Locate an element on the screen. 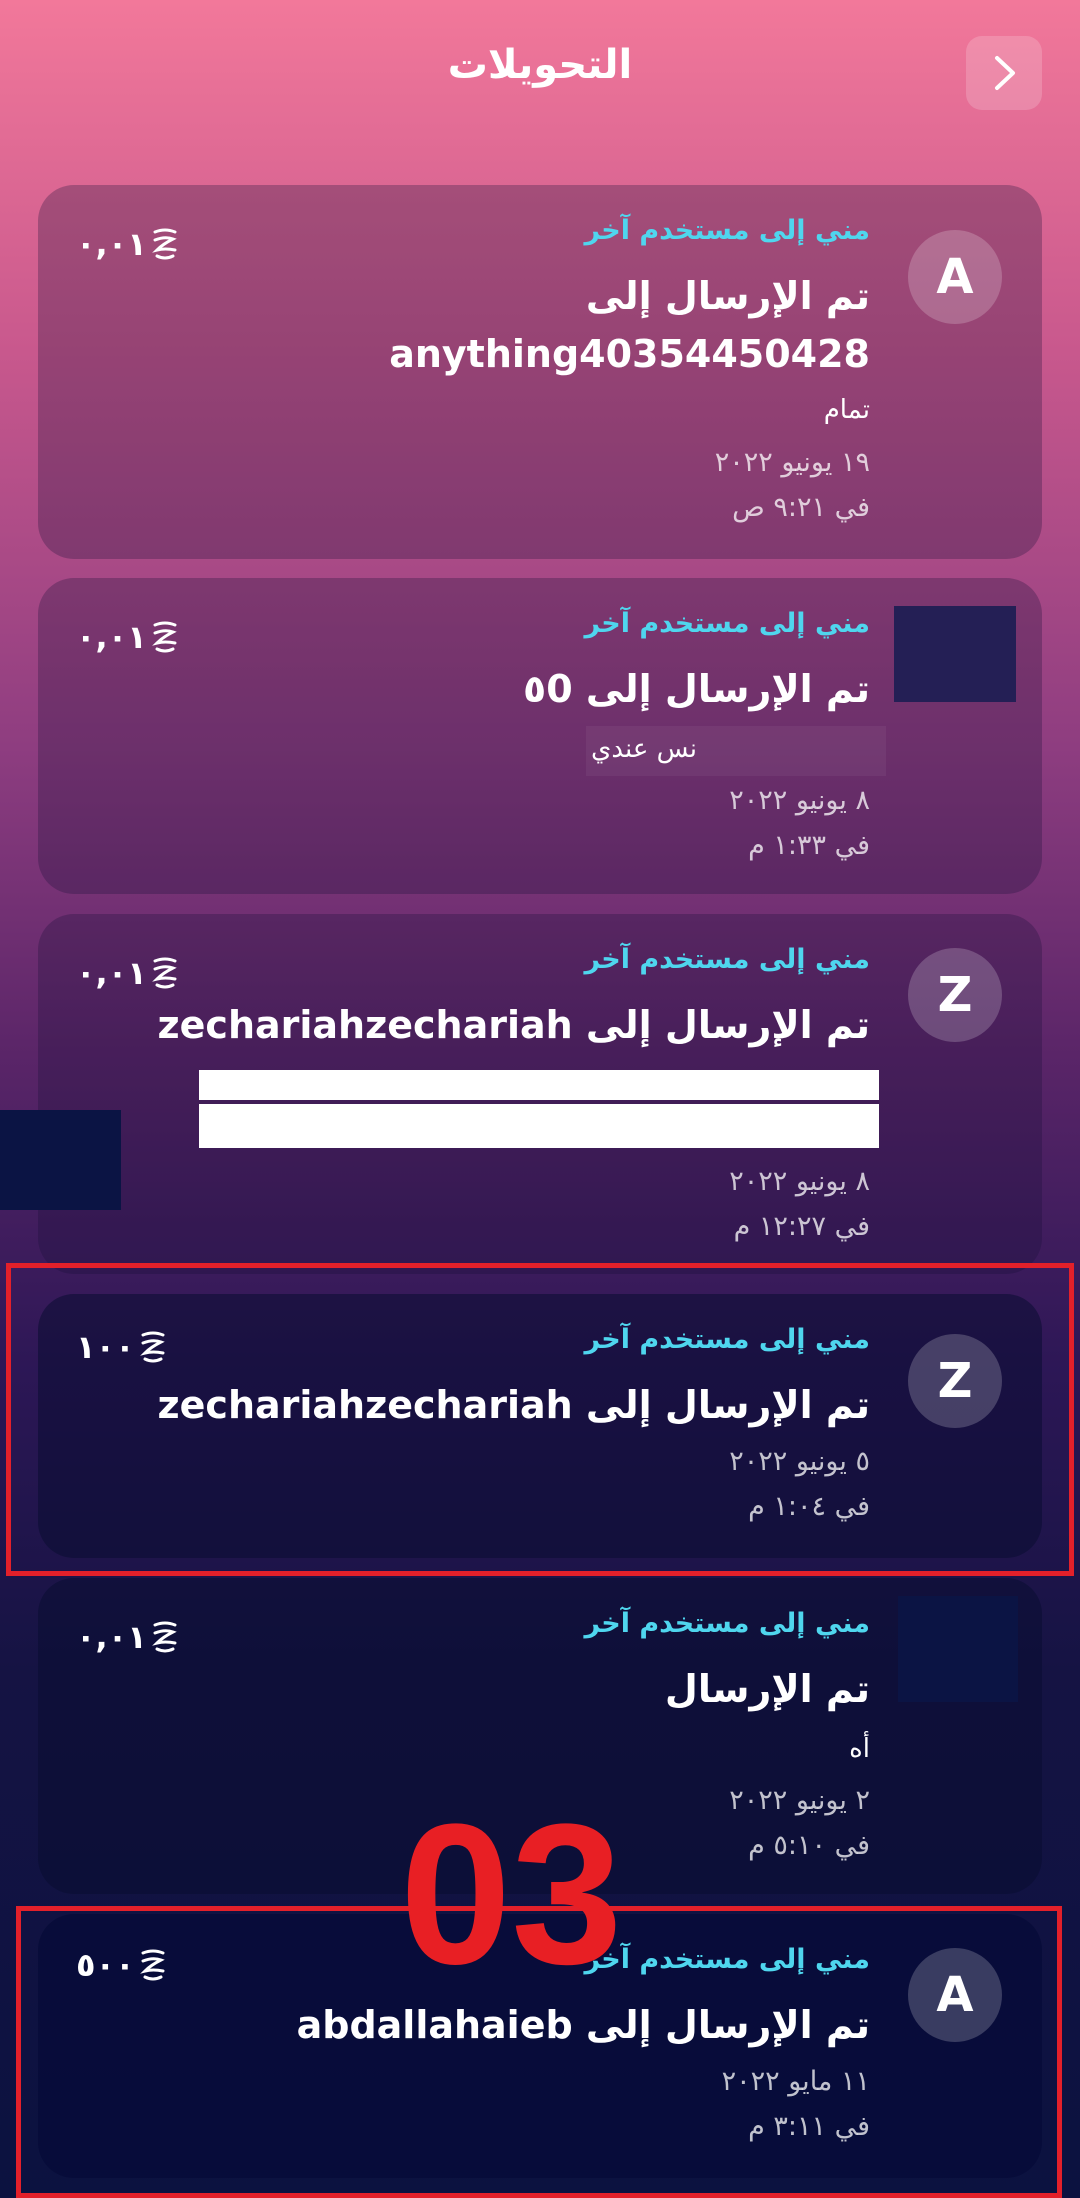  transfer-time: في ١:٣٣ م is located at coordinates (809, 845).